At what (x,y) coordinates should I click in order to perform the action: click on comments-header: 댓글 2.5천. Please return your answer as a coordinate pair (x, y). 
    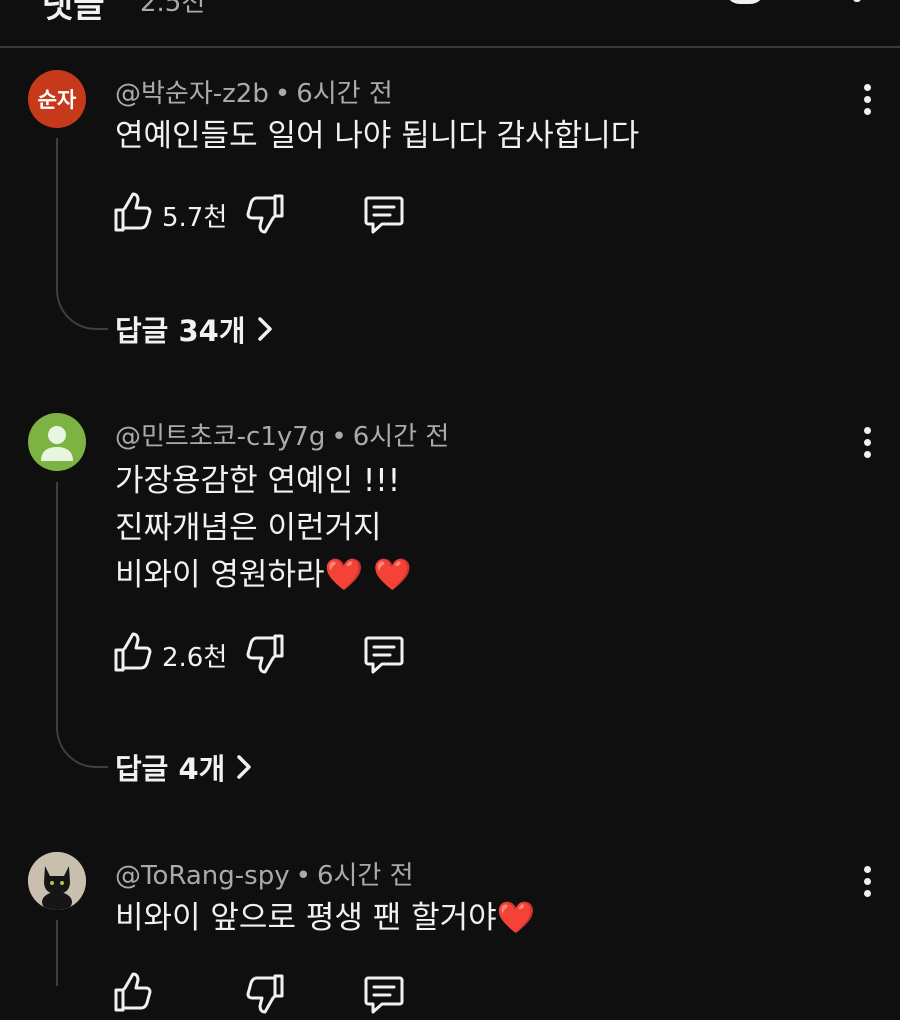
    Looking at the image, I should click on (450, 24).